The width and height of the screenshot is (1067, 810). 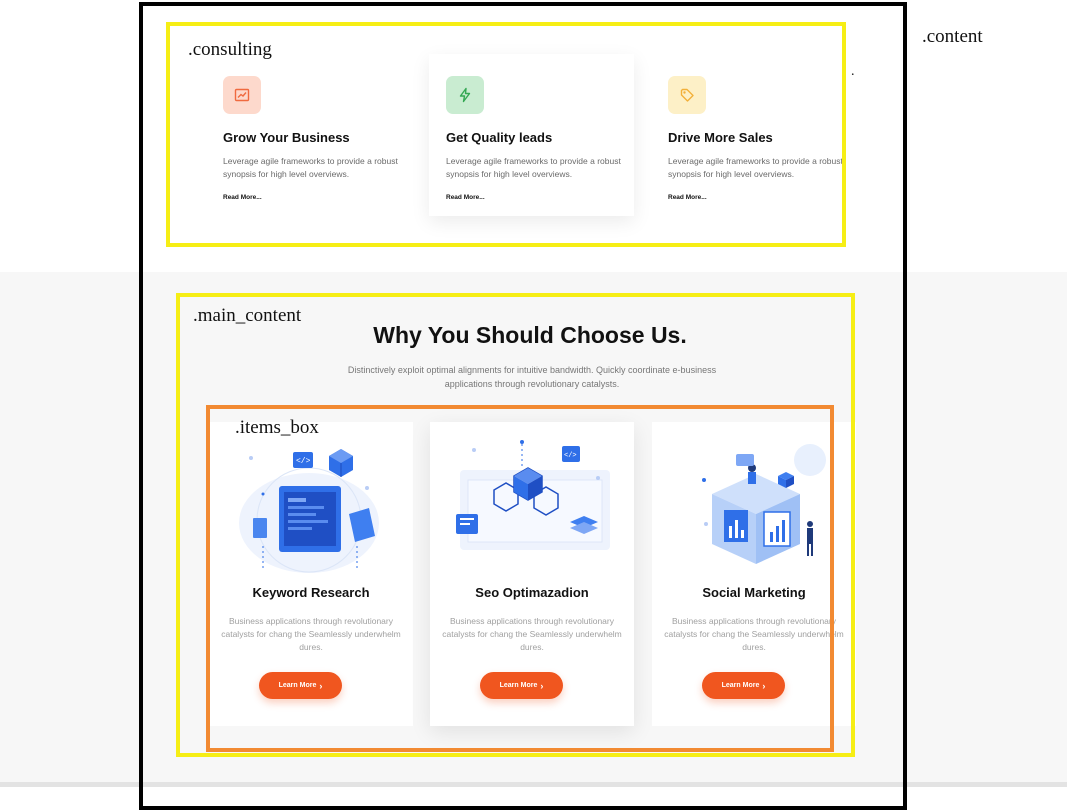 I want to click on main-content-annotation-label: .main_content, so click(x=247, y=315).